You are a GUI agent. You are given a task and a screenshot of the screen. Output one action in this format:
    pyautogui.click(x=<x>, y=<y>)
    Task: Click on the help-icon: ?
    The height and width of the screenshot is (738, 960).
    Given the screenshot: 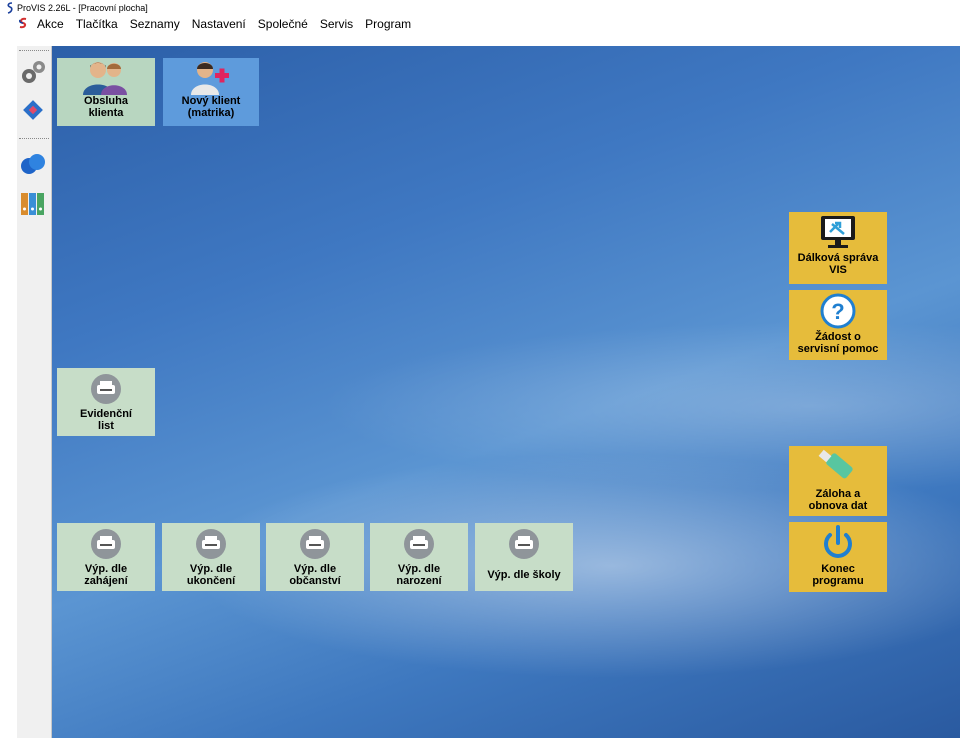 What is the action you would take?
    pyautogui.click(x=838, y=311)
    